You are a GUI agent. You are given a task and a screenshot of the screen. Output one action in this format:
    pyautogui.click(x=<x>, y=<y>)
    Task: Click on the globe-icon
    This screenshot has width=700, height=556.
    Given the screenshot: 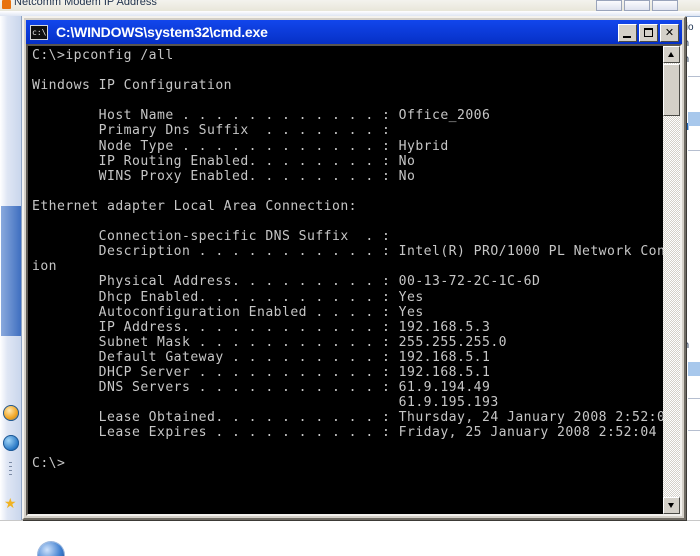 What is the action you would take?
    pyautogui.click(x=11, y=443)
    